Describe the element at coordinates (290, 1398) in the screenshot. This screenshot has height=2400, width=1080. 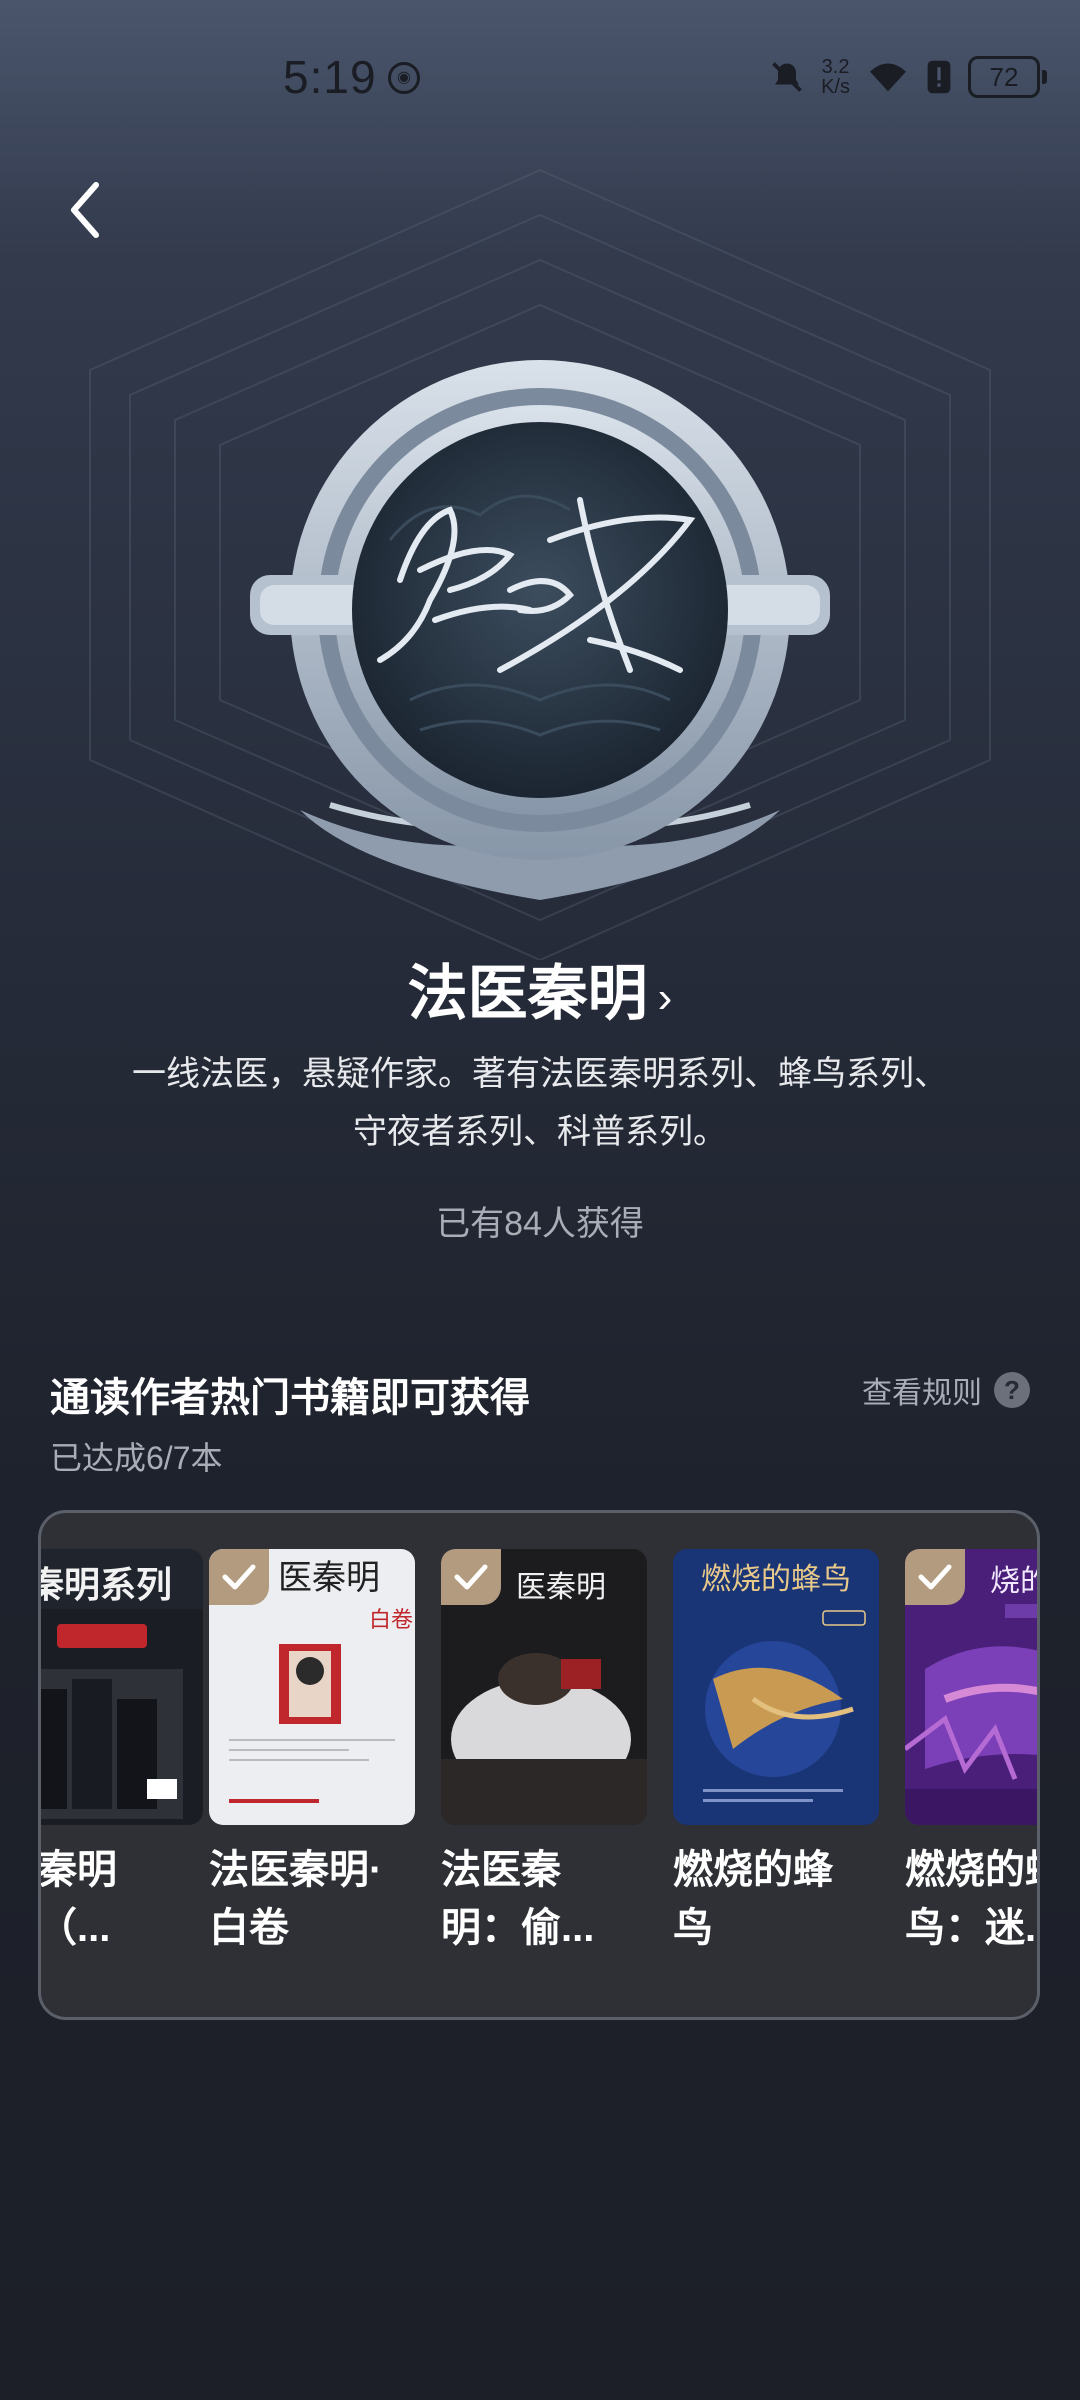
I see `task-title: 通读作者热门书籍即可获得` at that location.